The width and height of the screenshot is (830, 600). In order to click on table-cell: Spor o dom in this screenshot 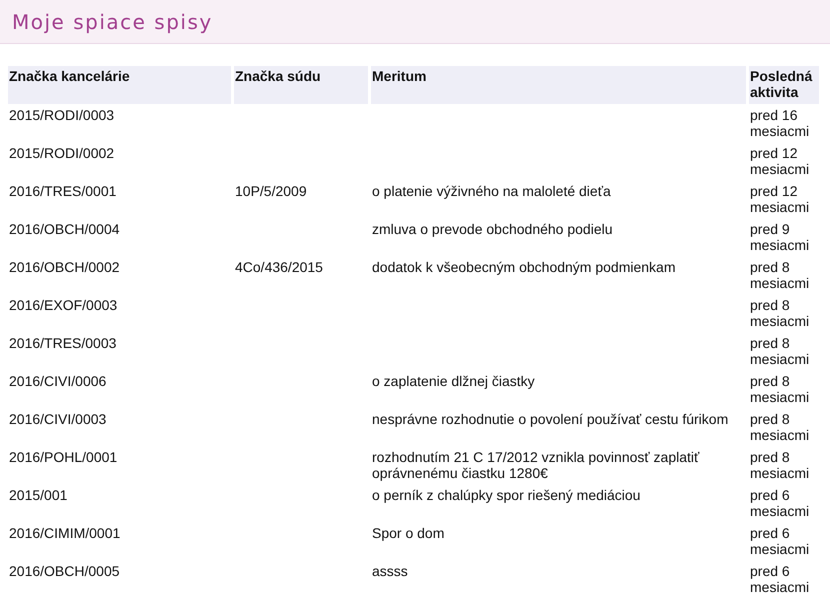, I will do `click(408, 533)`.